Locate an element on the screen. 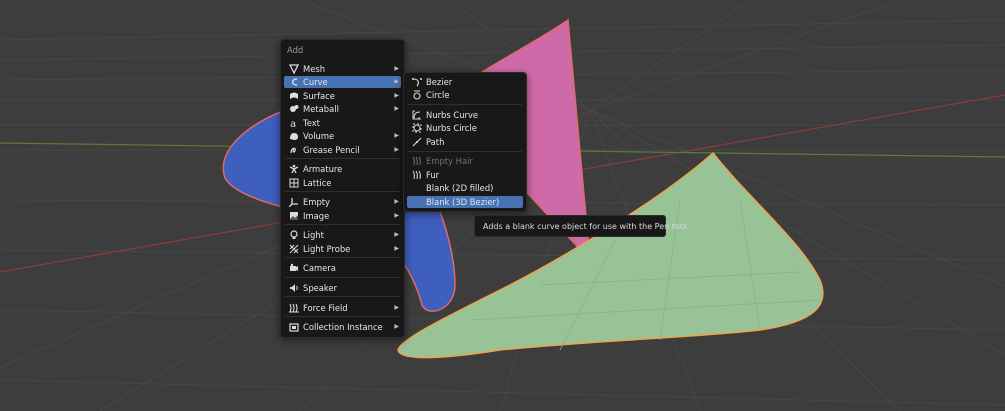  light-probe-icon is located at coordinates (294, 249).